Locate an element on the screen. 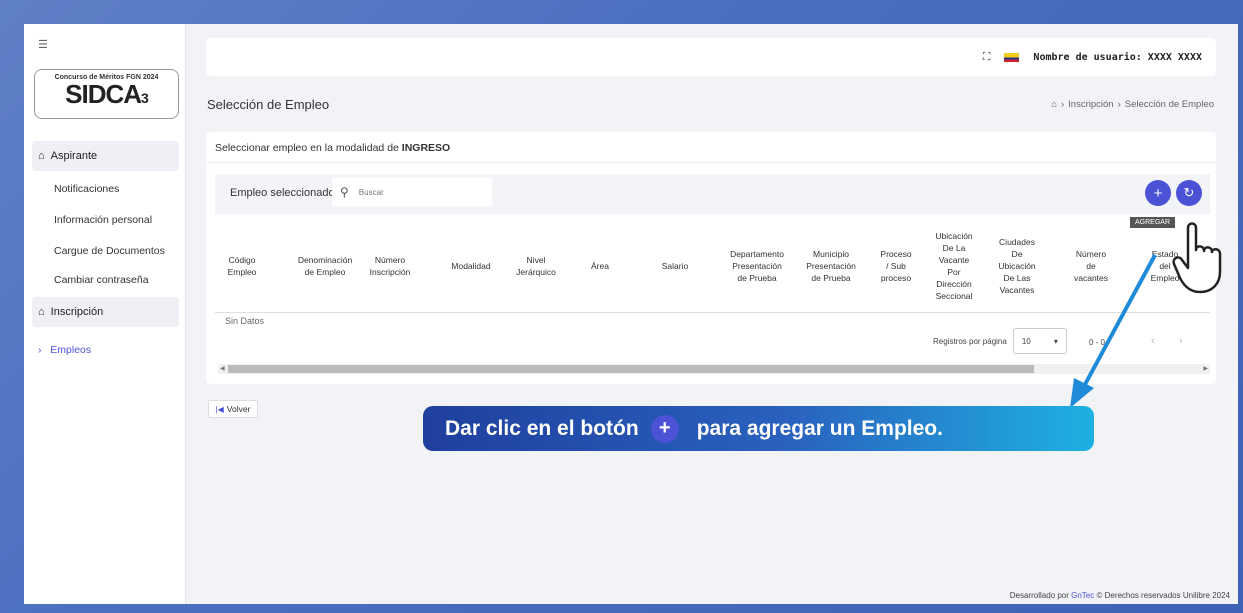 The height and width of the screenshot is (613, 1243). breadcrumb-item: Selección de Empleo is located at coordinates (1169, 104).